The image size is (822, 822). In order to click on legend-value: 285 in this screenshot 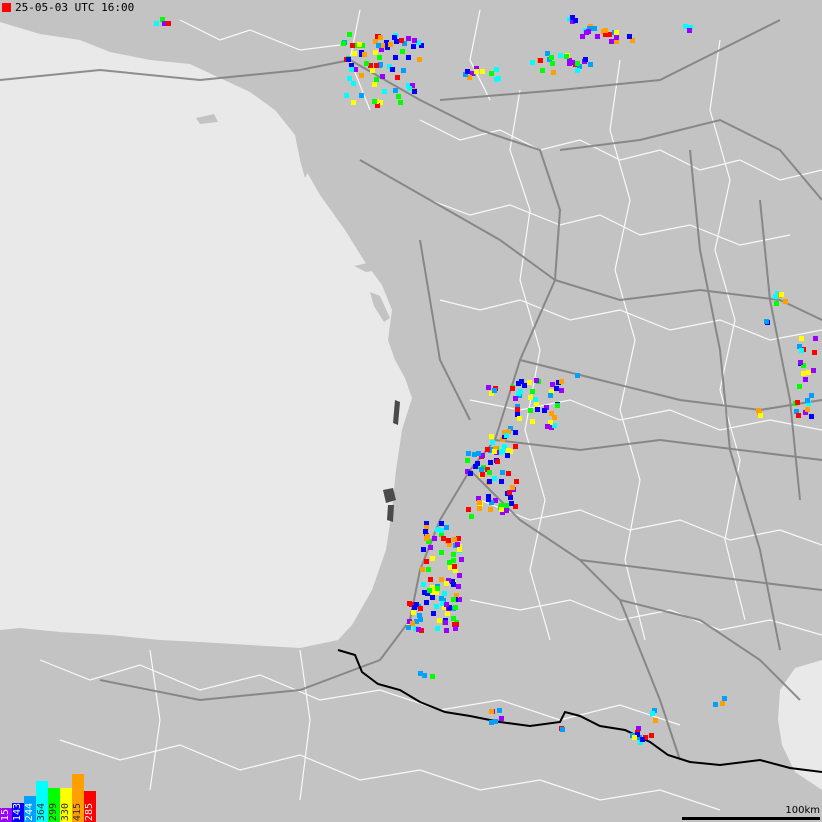, I will do `click(89, 811)`.